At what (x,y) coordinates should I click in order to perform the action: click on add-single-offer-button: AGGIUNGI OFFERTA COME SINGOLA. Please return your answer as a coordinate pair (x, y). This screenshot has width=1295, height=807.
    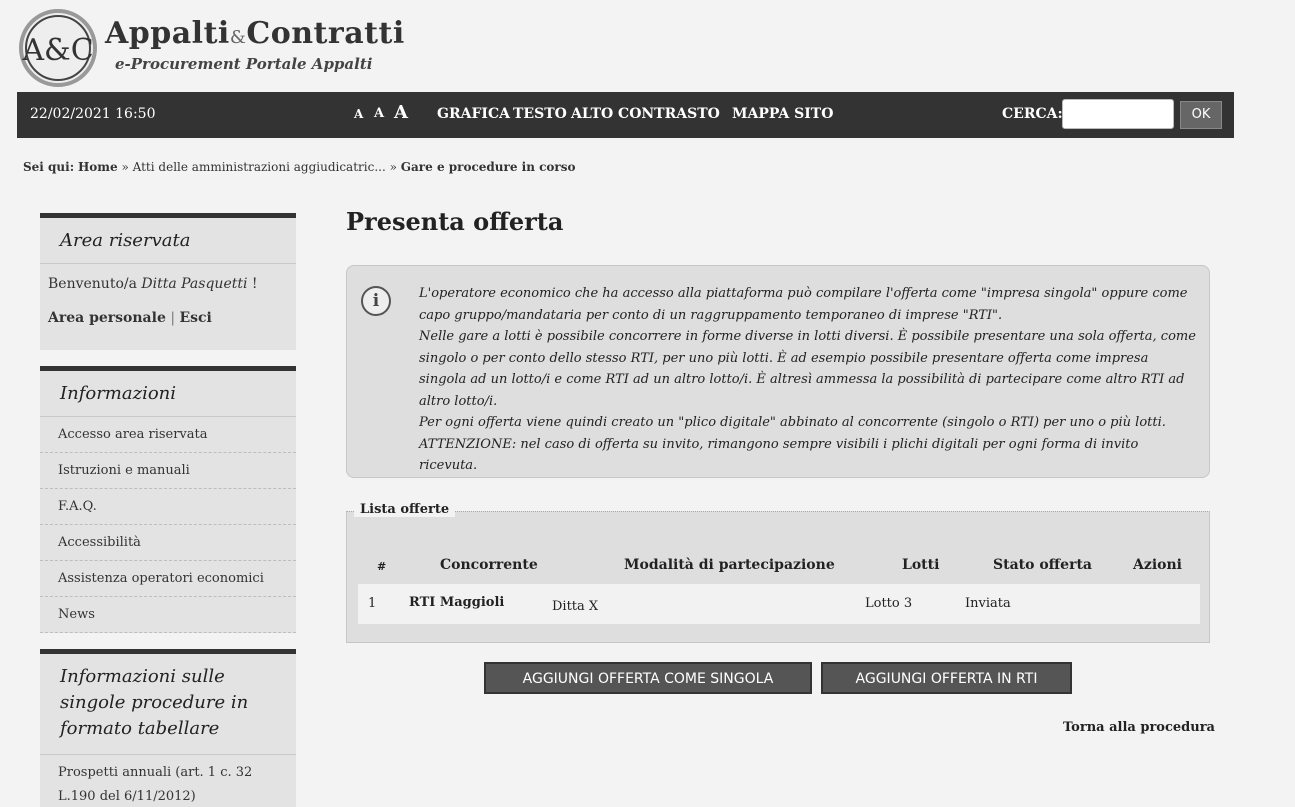
    Looking at the image, I should click on (648, 678).